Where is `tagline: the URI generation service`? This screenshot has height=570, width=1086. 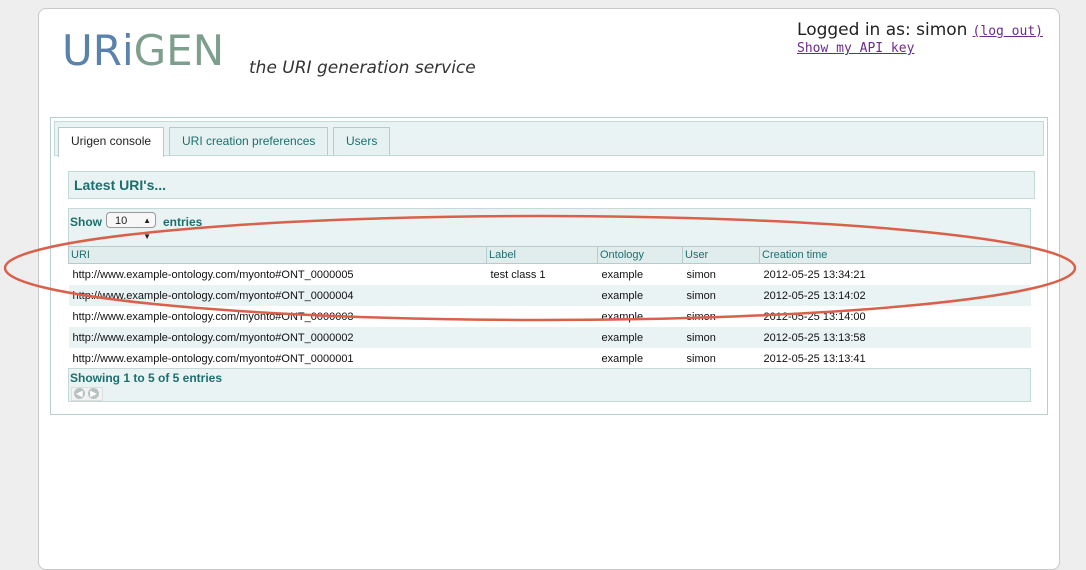 tagline: the URI generation service is located at coordinates (362, 68).